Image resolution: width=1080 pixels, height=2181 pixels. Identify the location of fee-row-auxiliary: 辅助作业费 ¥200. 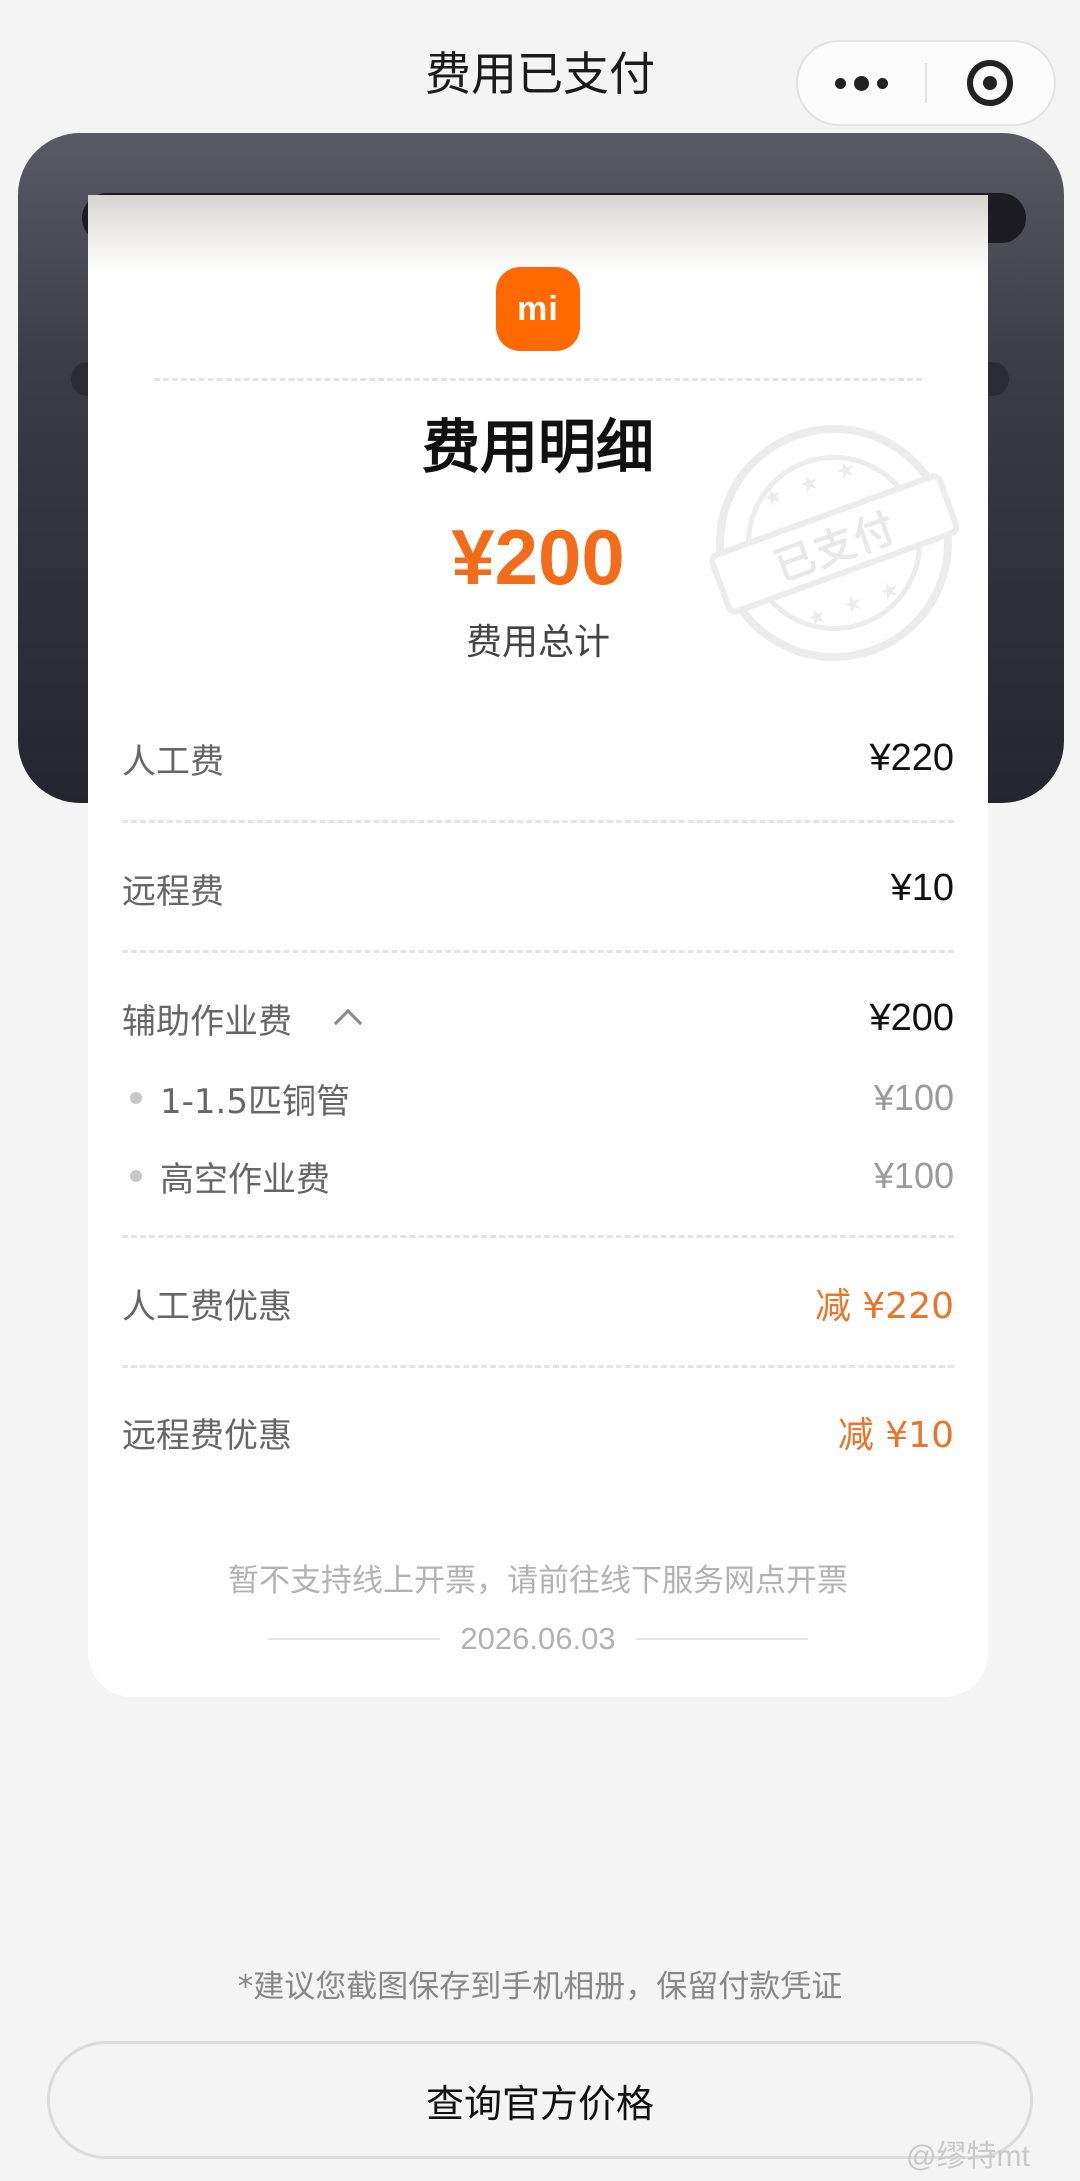
(538, 1018).